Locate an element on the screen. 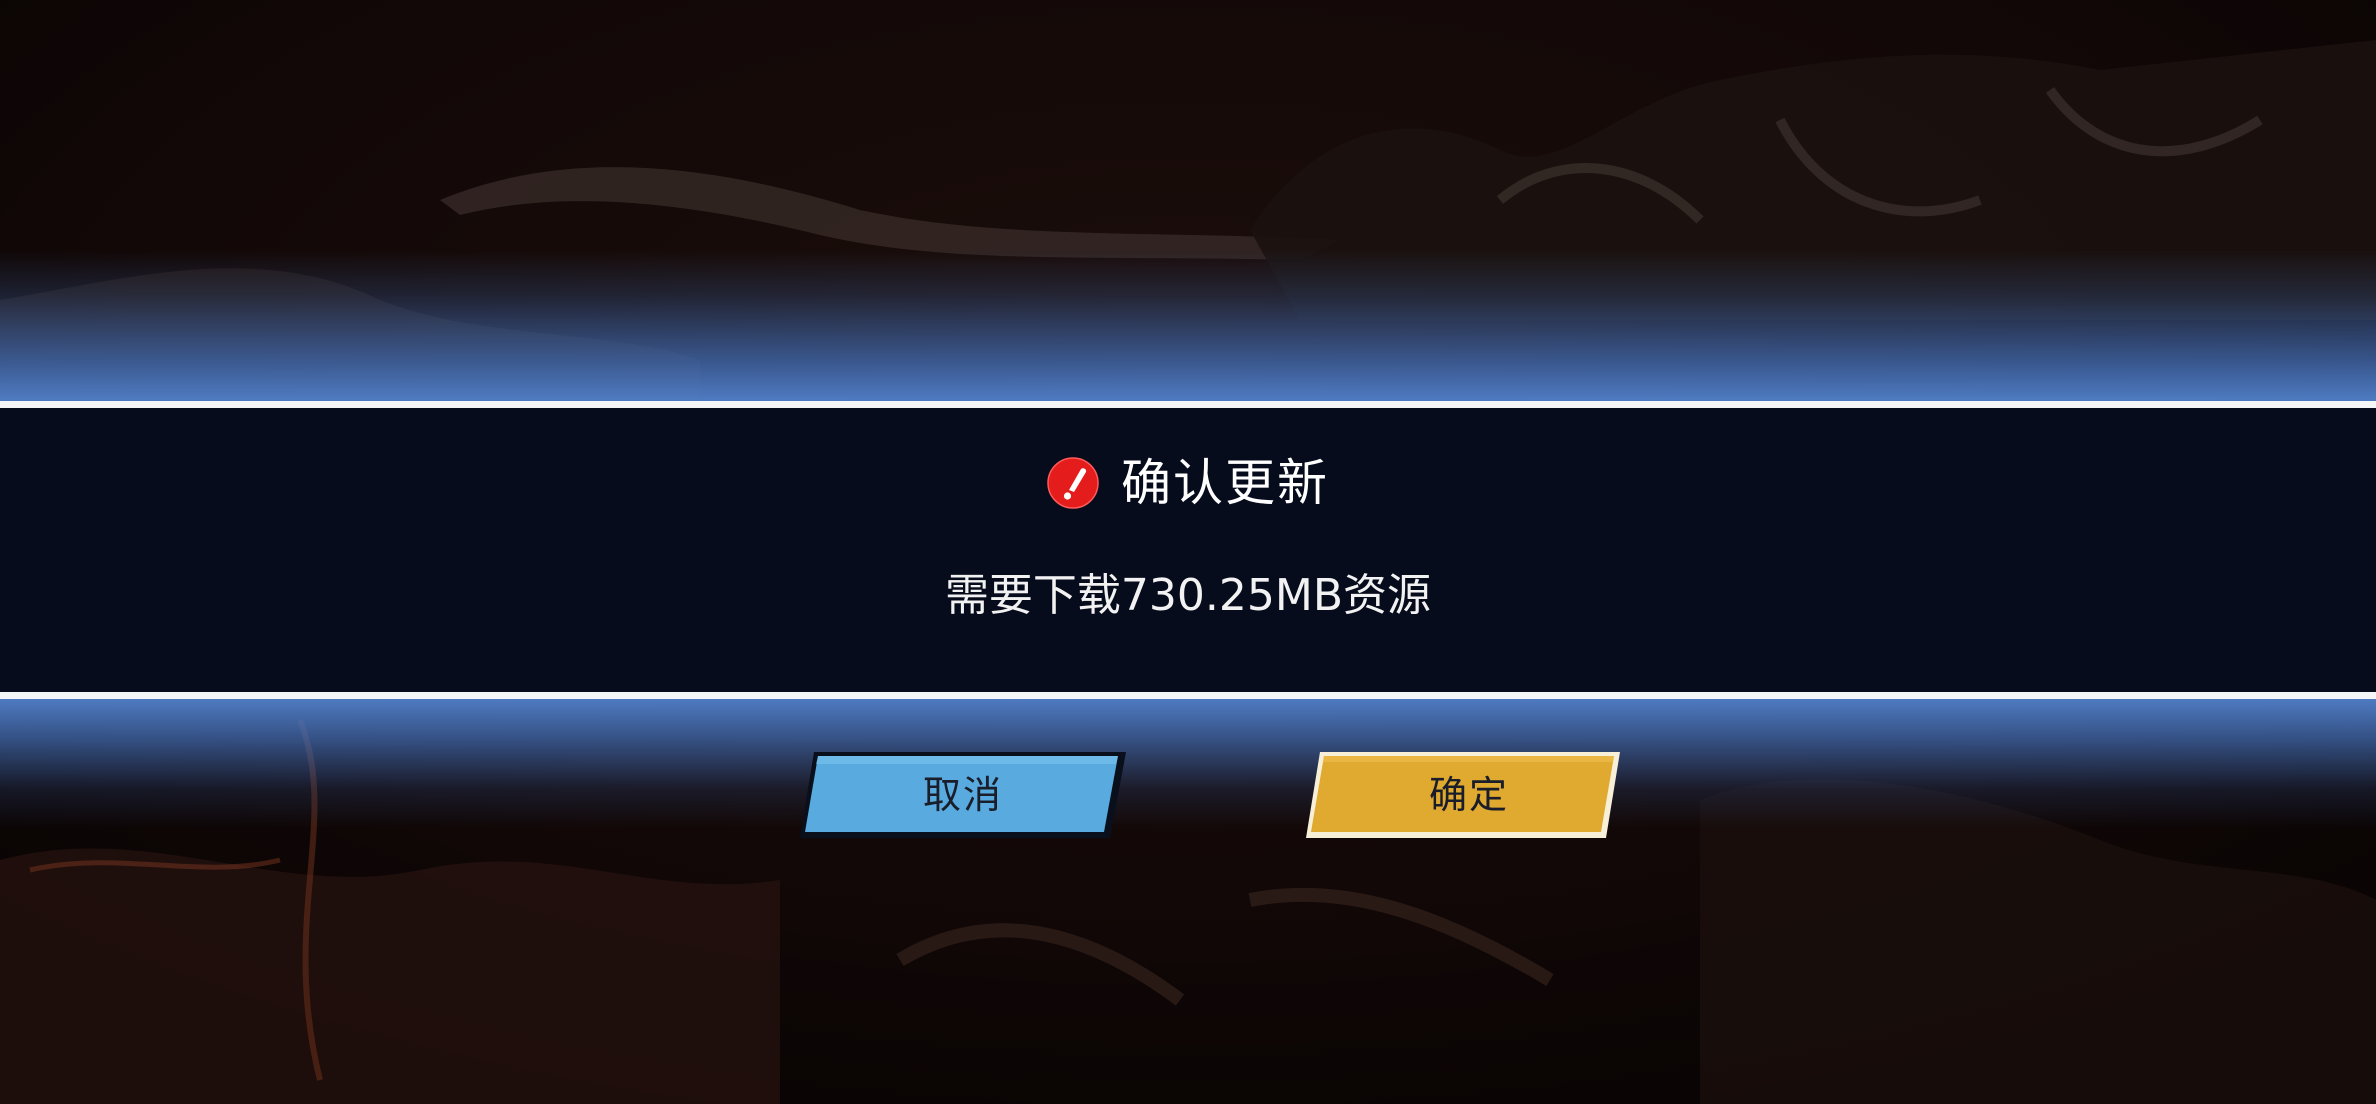 This screenshot has width=2376, height=1104. cancel-button-label: 取消 is located at coordinates (962, 795).